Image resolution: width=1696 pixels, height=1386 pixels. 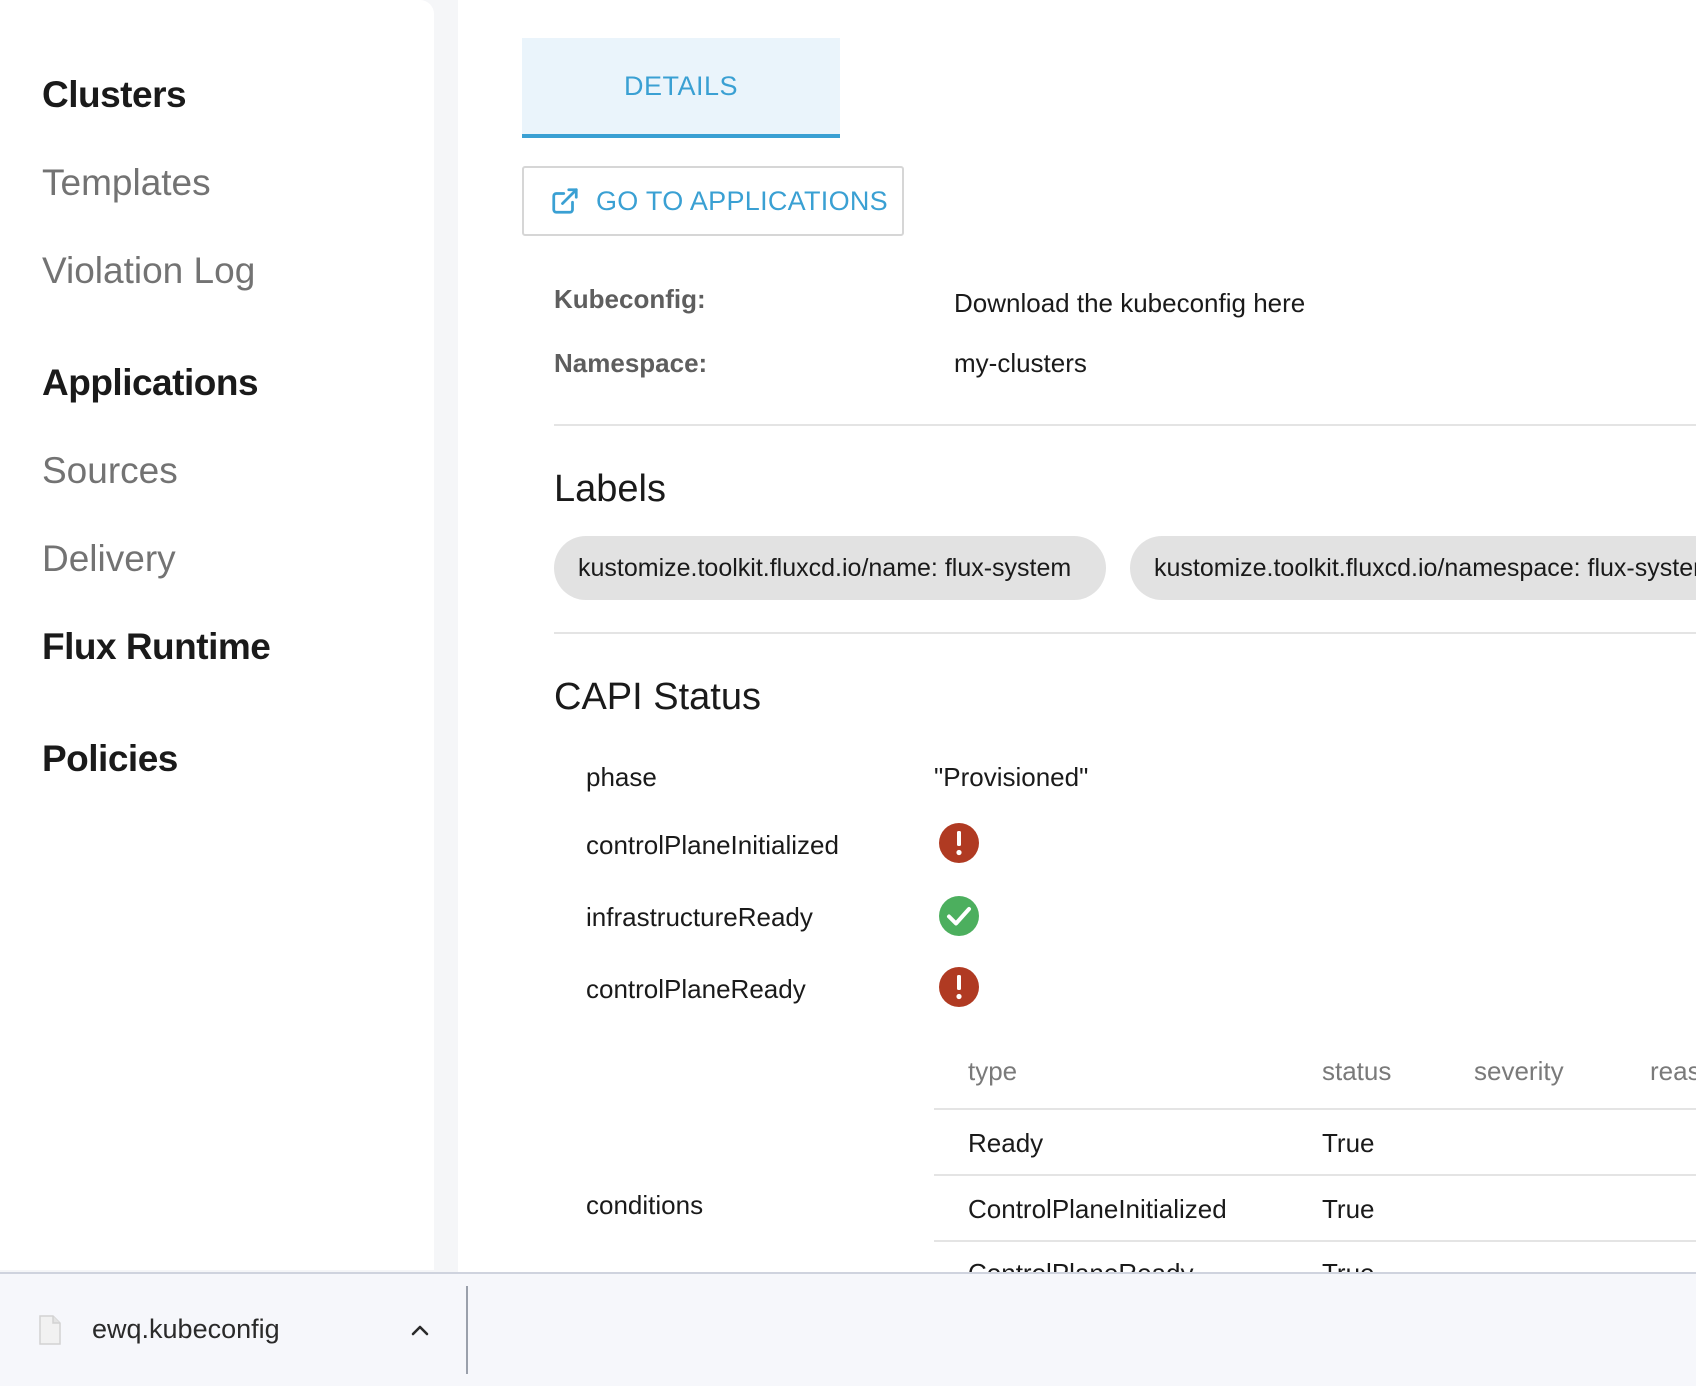 I want to click on check-icon, so click(x=959, y=916).